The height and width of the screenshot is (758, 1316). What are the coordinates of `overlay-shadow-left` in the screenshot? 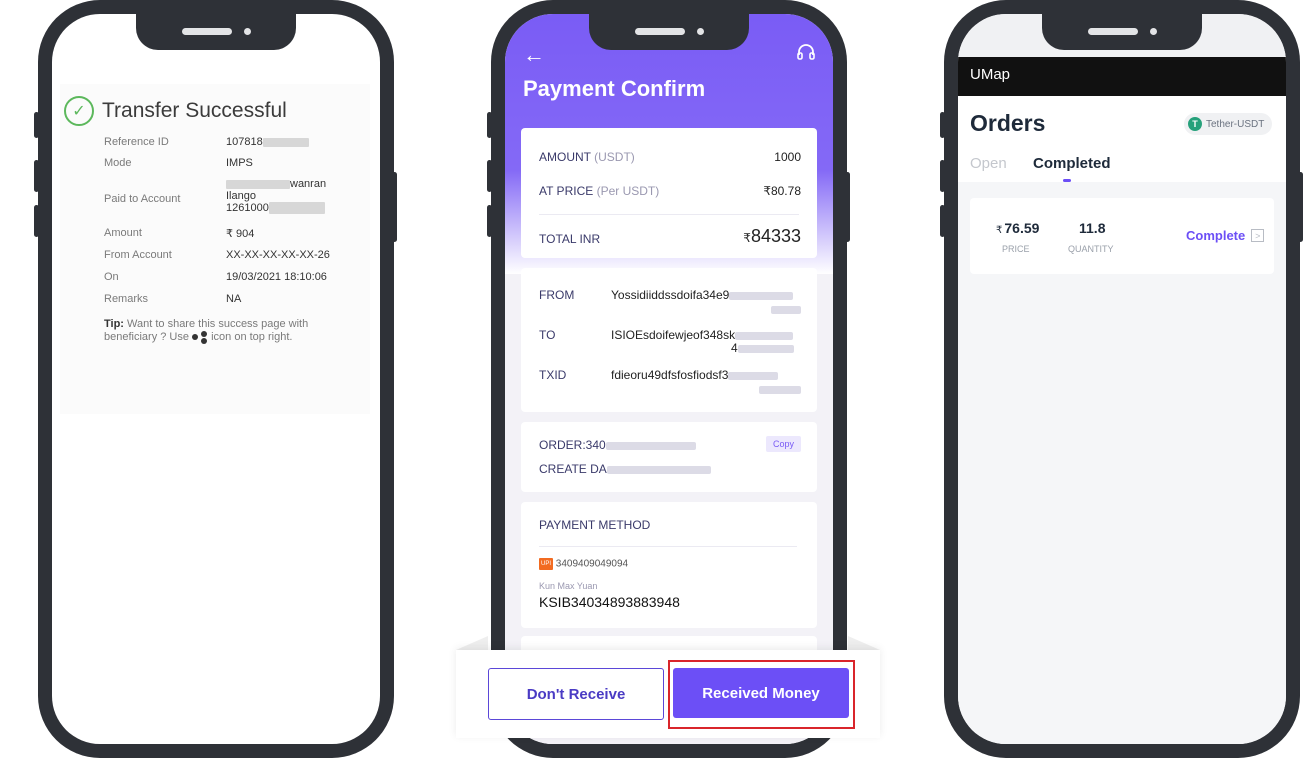 It's located at (472, 643).